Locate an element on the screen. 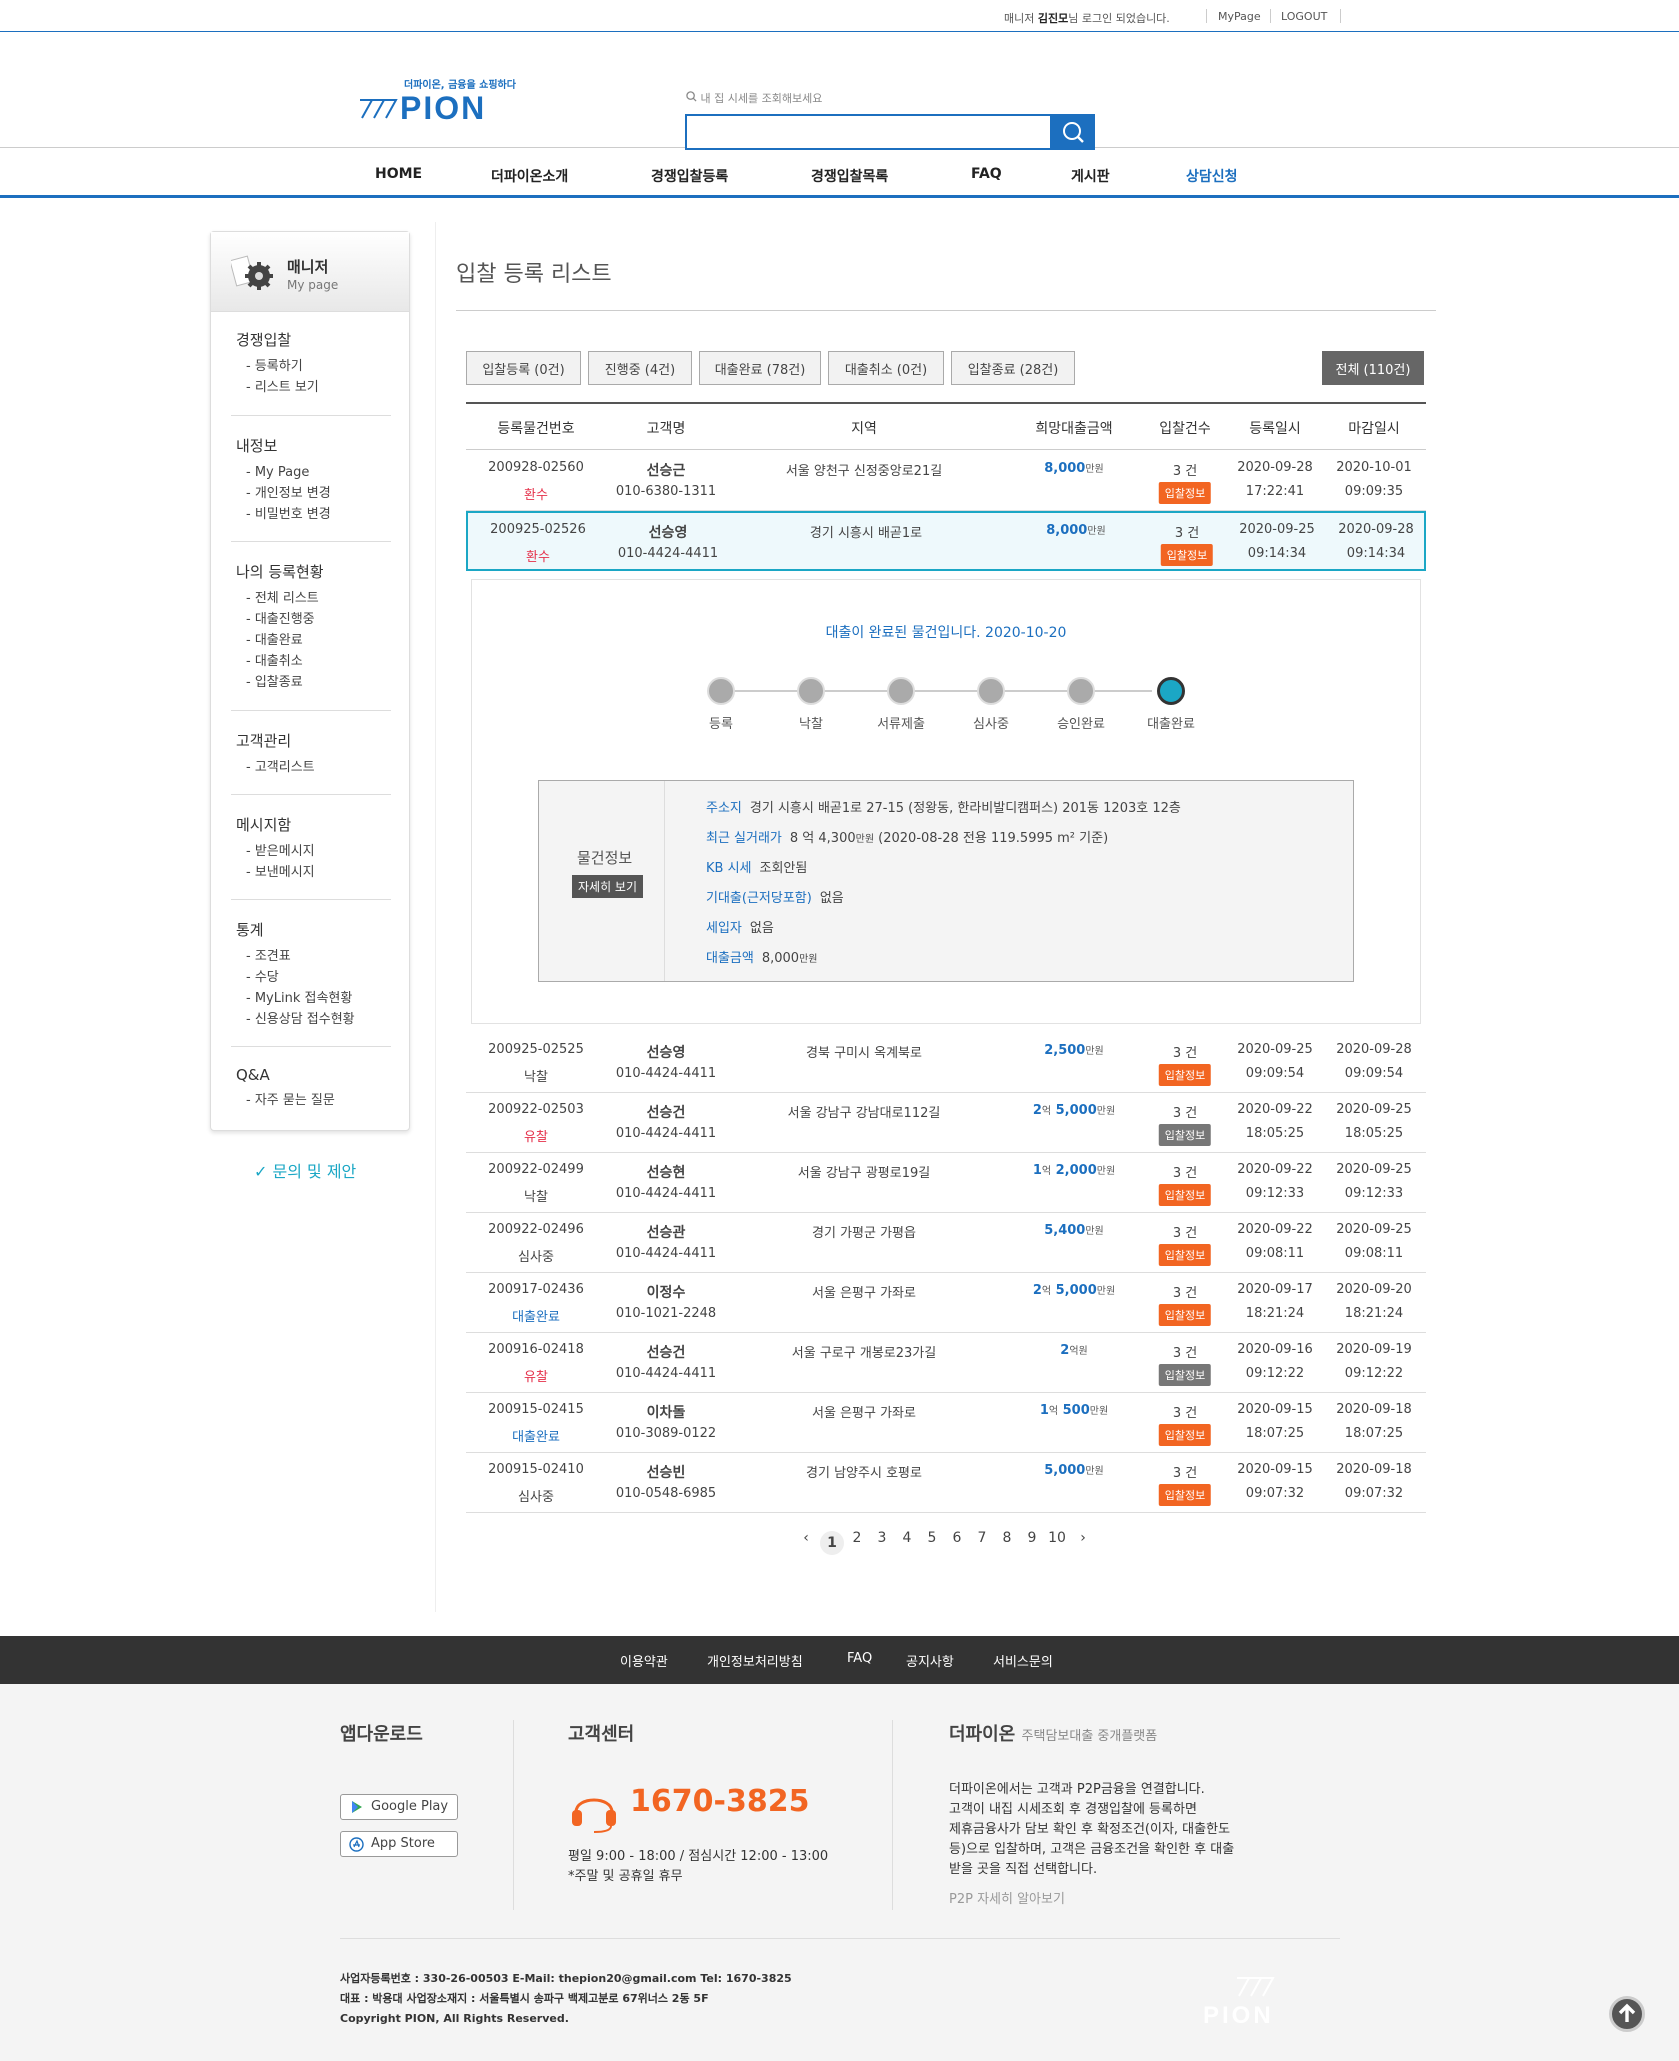  page-3: 3 is located at coordinates (882, 1538).